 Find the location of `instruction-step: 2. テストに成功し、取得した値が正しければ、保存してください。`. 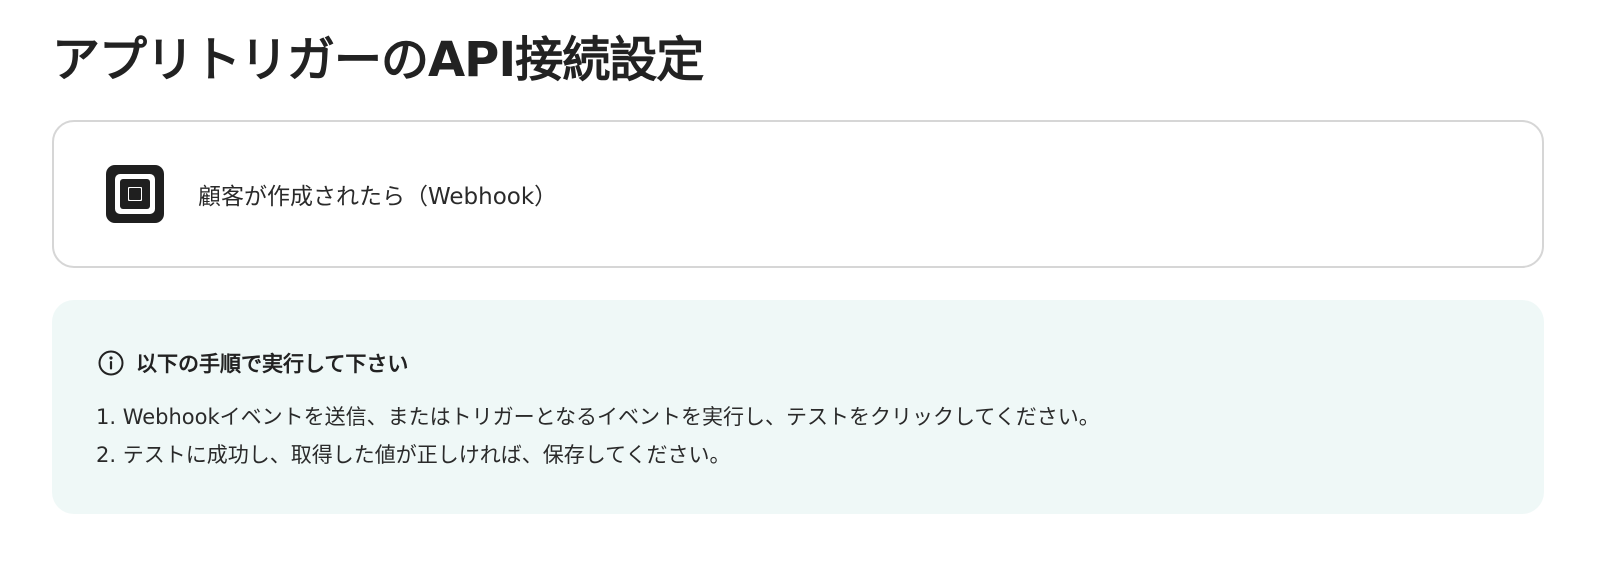

instruction-step: 2. テストに成功し、取得した値が正しければ、保存してください。 is located at coordinates (413, 455).